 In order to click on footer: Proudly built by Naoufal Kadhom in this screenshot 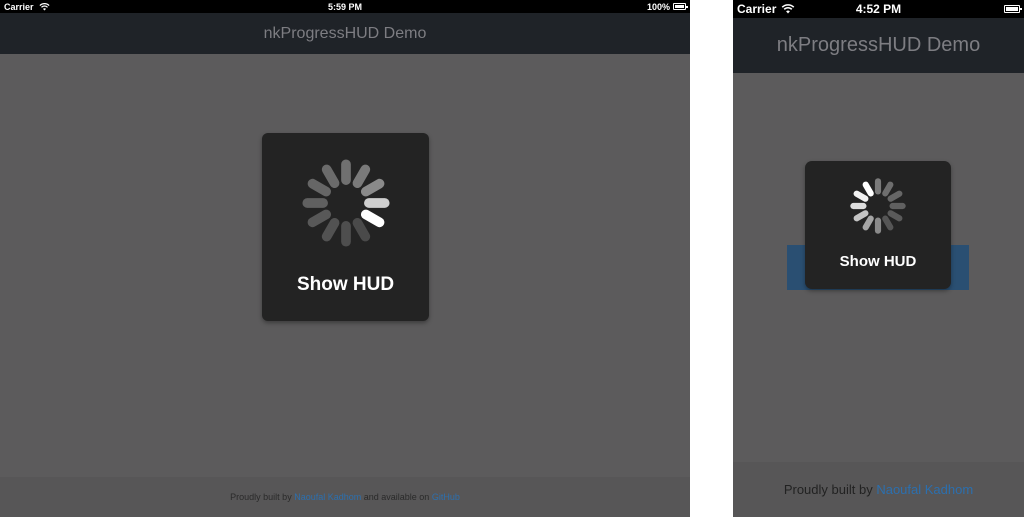, I will do `click(878, 489)`.